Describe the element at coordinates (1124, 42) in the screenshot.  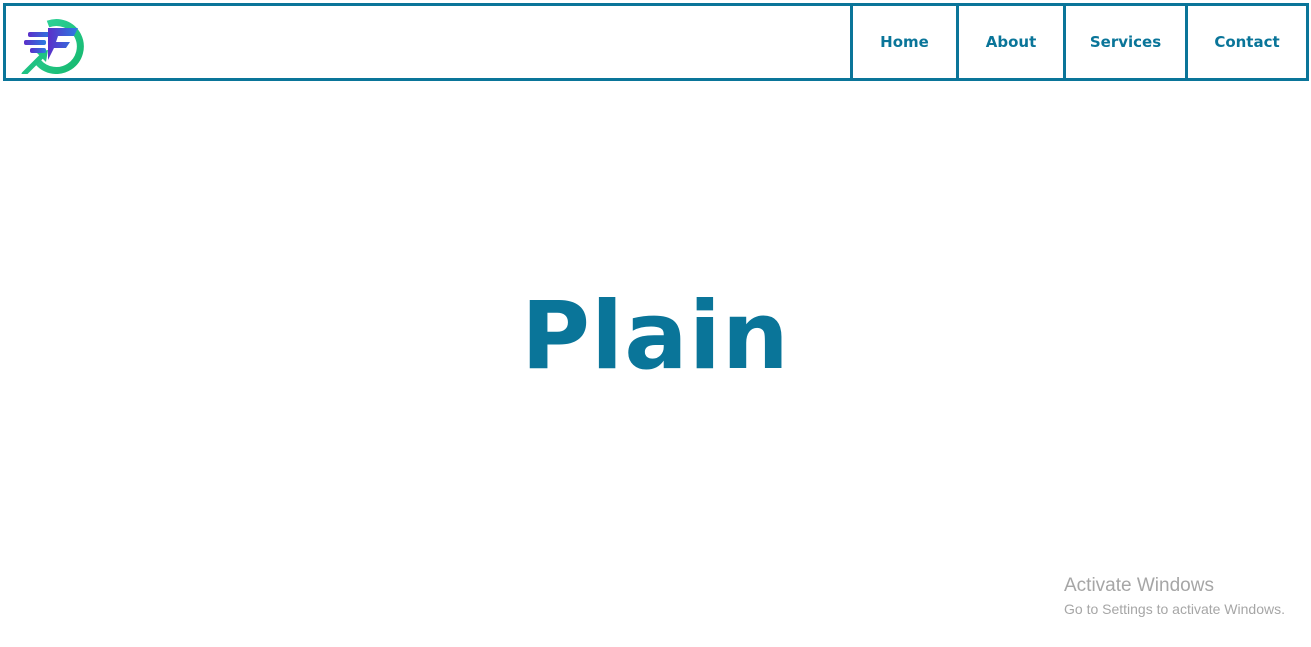
I see `nav-services: Services` at that location.